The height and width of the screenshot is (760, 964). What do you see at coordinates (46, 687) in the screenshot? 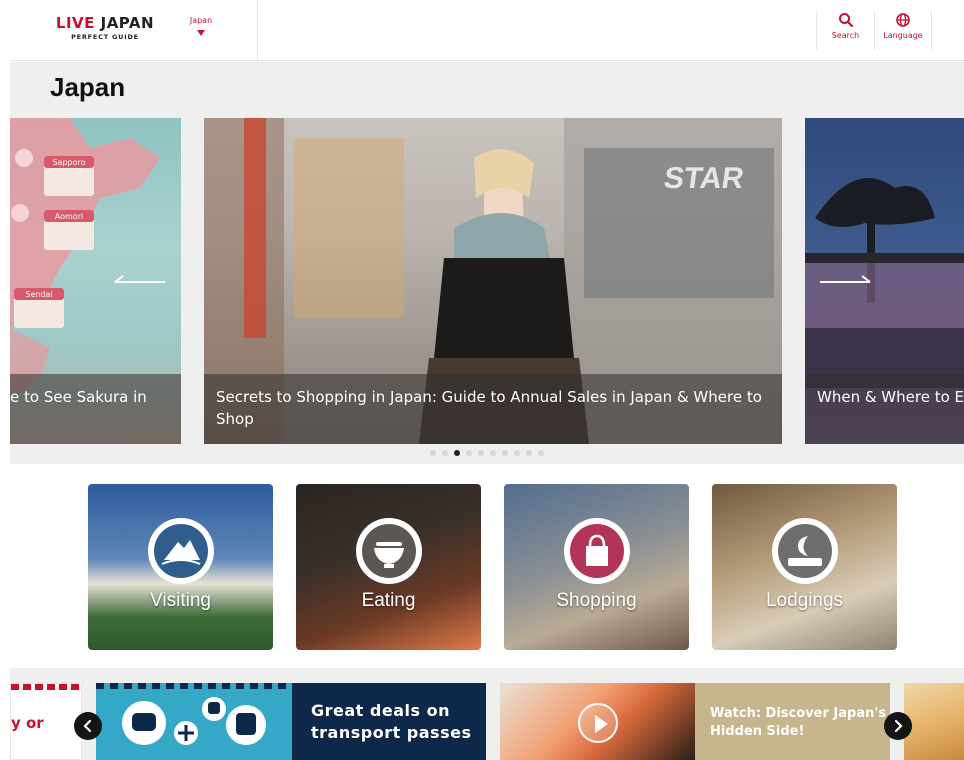
I see `banner-stripe` at bounding box center [46, 687].